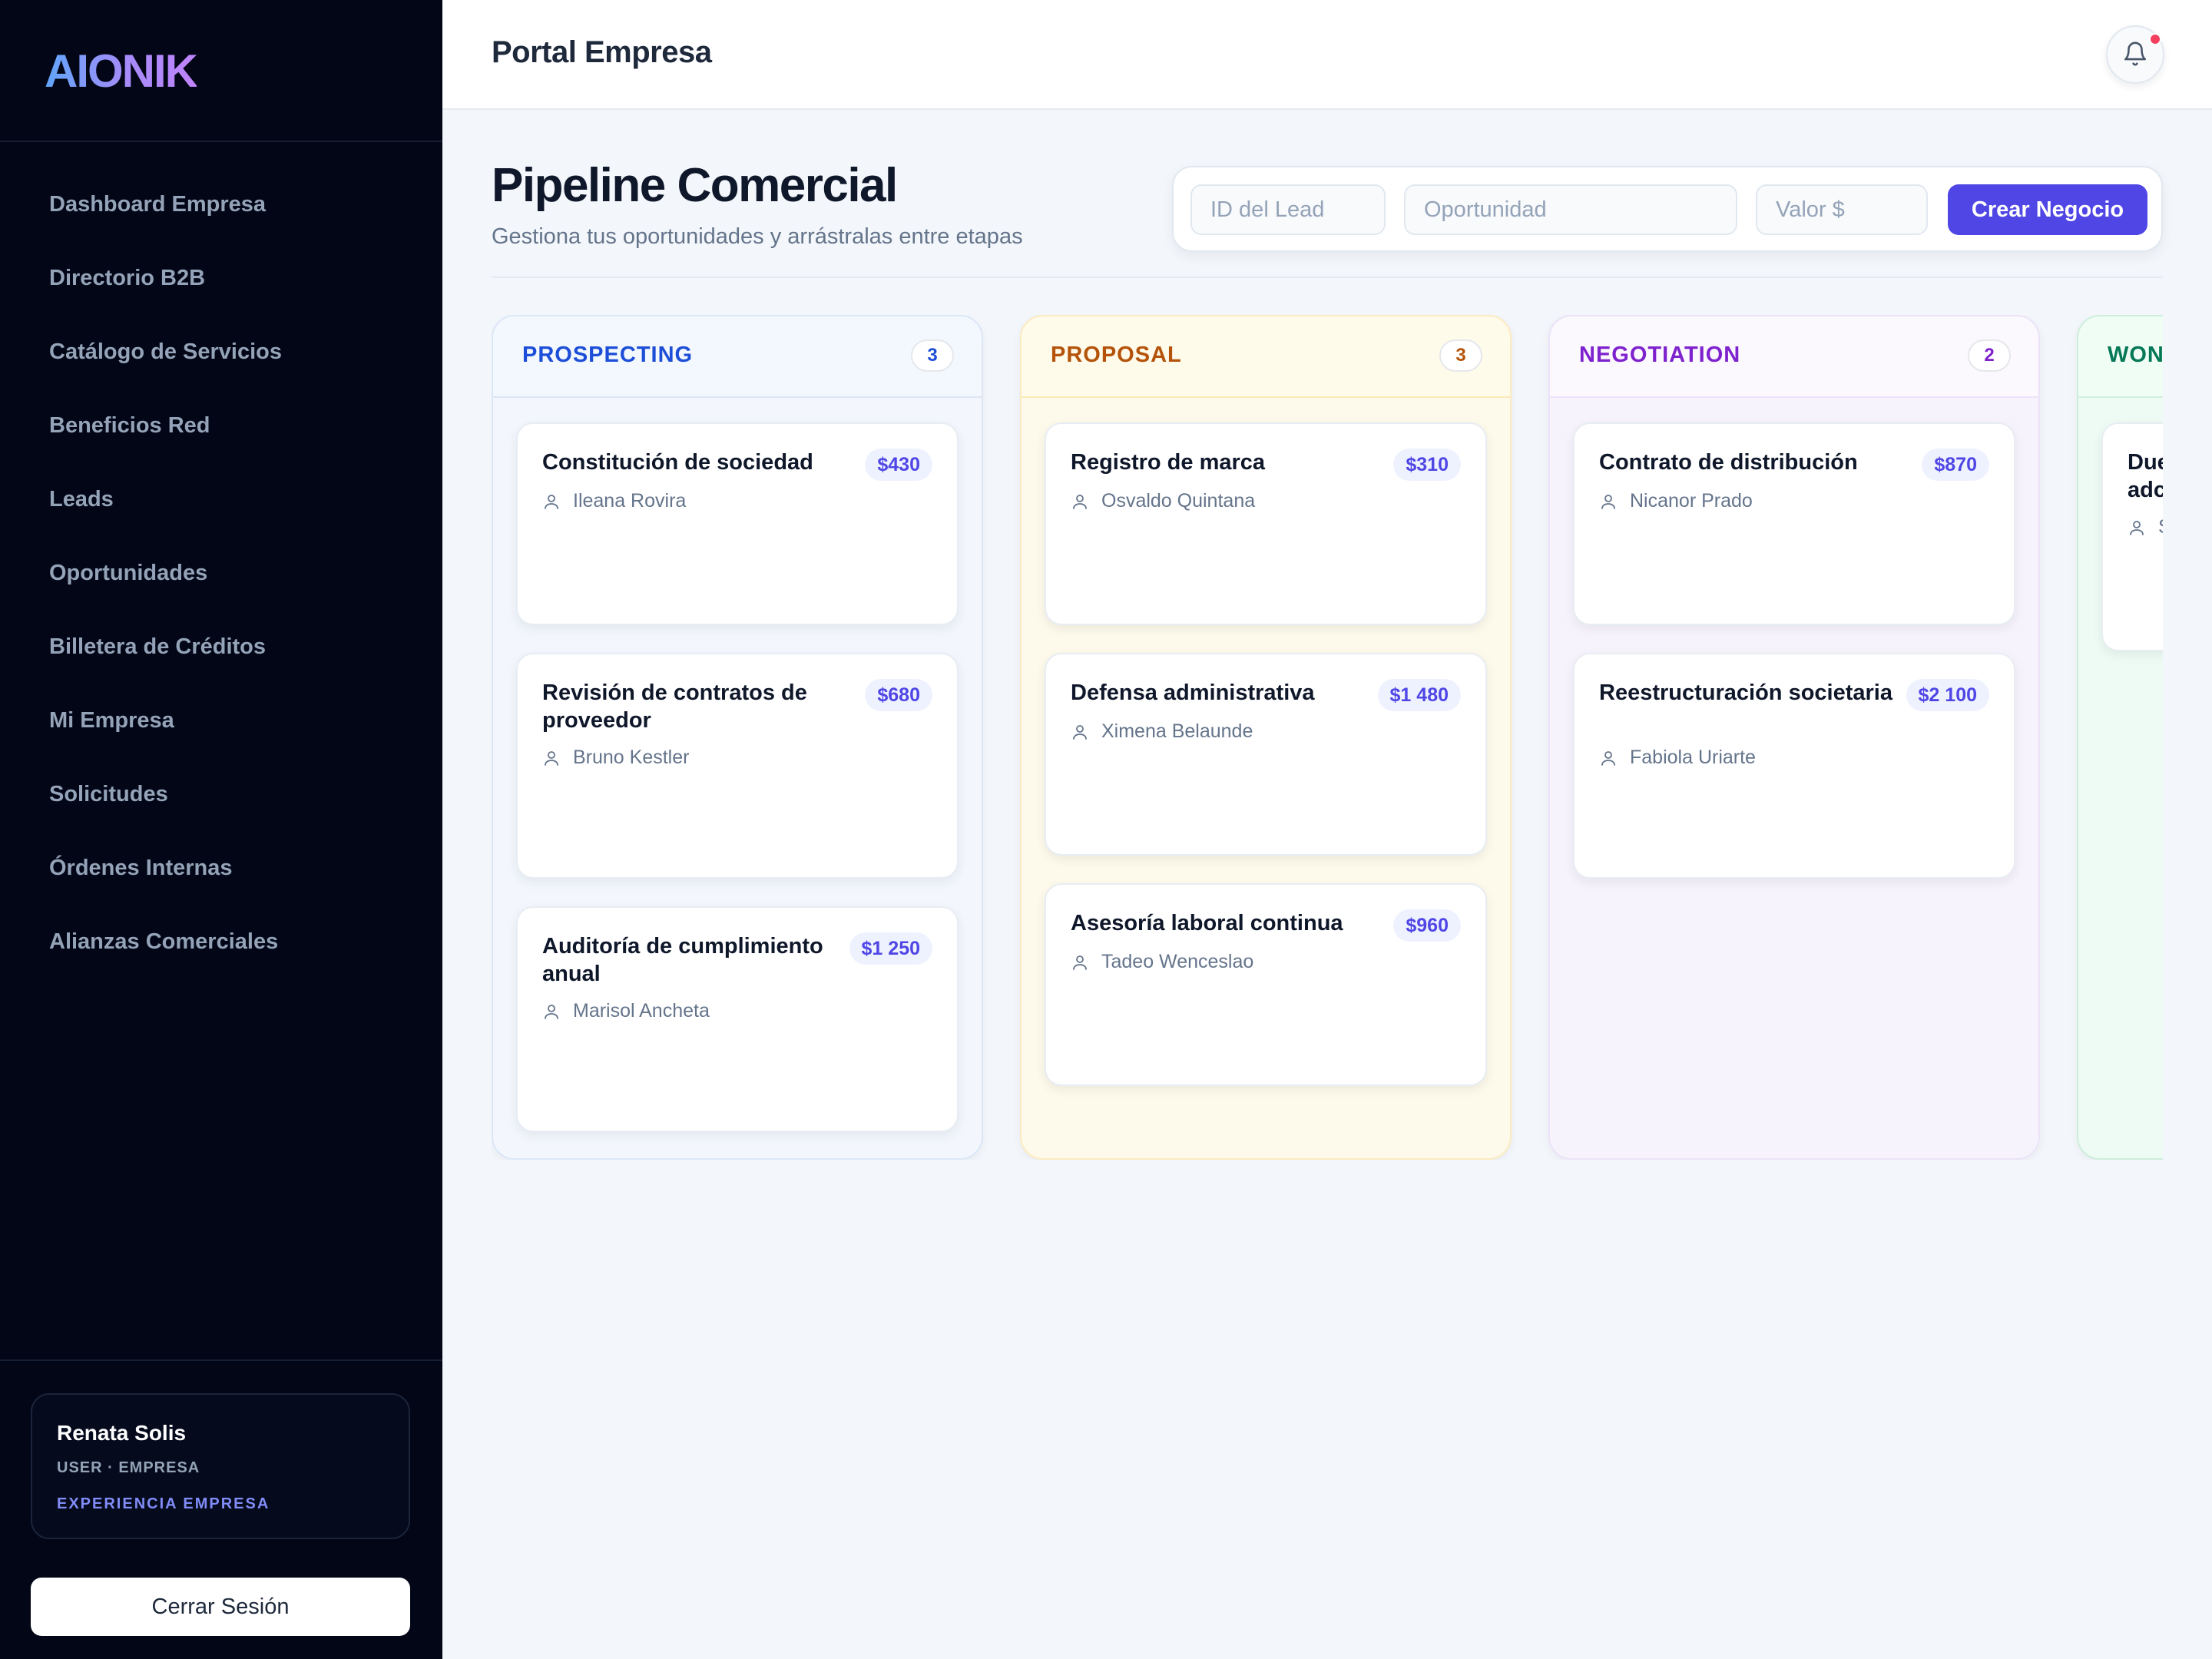  What do you see at coordinates (1327, 55) in the screenshot?
I see `top-bar: Portal Empresa` at bounding box center [1327, 55].